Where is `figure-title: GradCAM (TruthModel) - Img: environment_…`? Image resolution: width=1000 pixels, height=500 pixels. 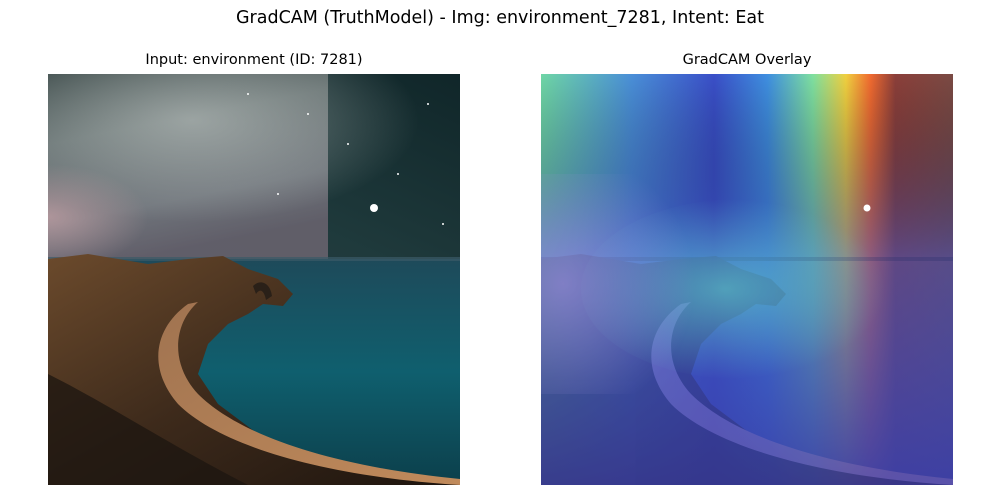
figure-title: GradCAM (TruthModel) - Img: environment_… is located at coordinates (499, 18).